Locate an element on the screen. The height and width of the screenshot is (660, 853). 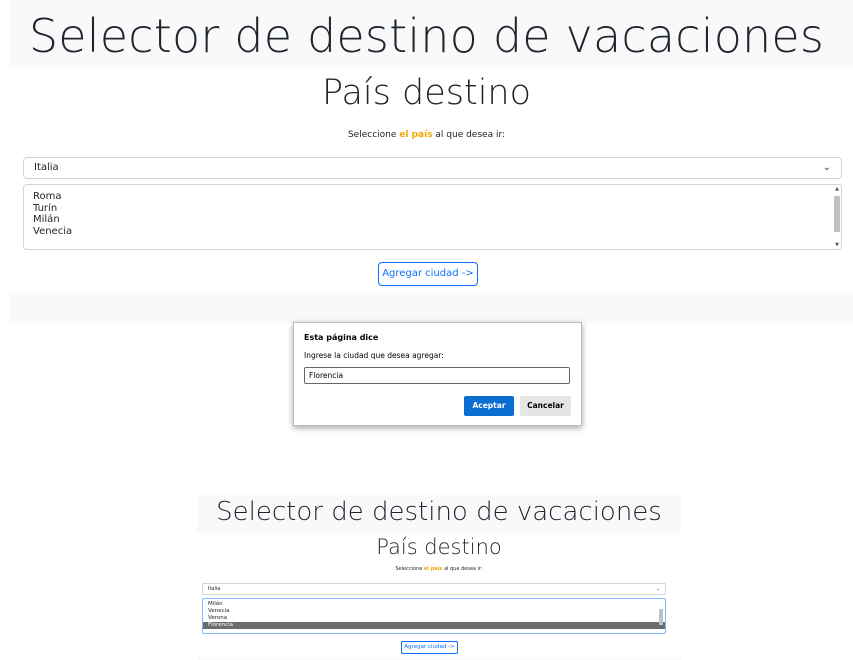
list-item: Verona is located at coordinates (434, 618).